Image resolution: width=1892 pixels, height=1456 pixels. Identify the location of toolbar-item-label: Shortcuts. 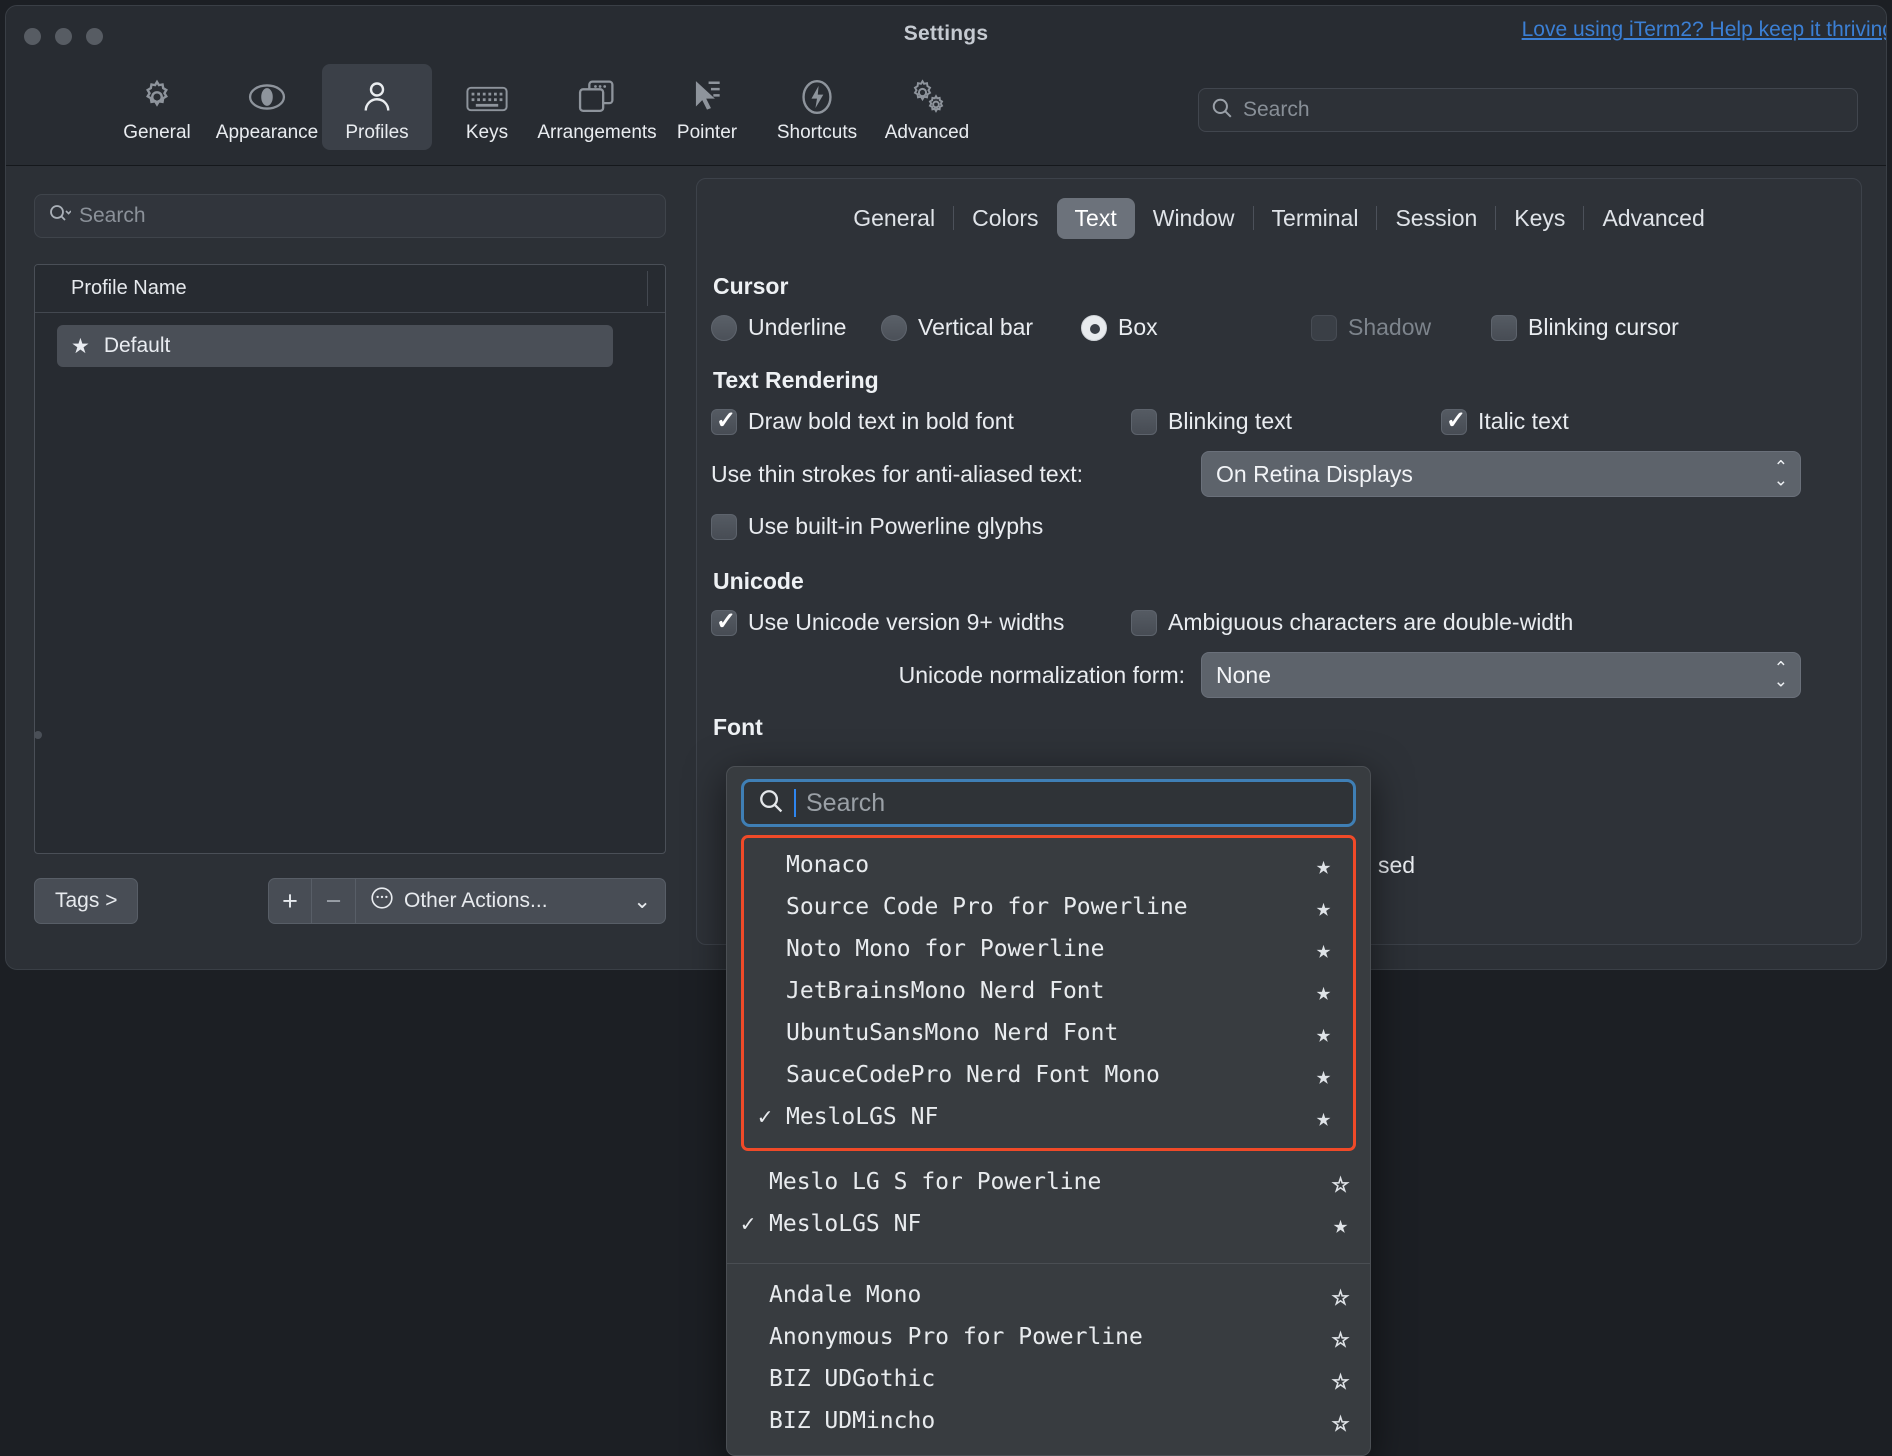
(817, 132).